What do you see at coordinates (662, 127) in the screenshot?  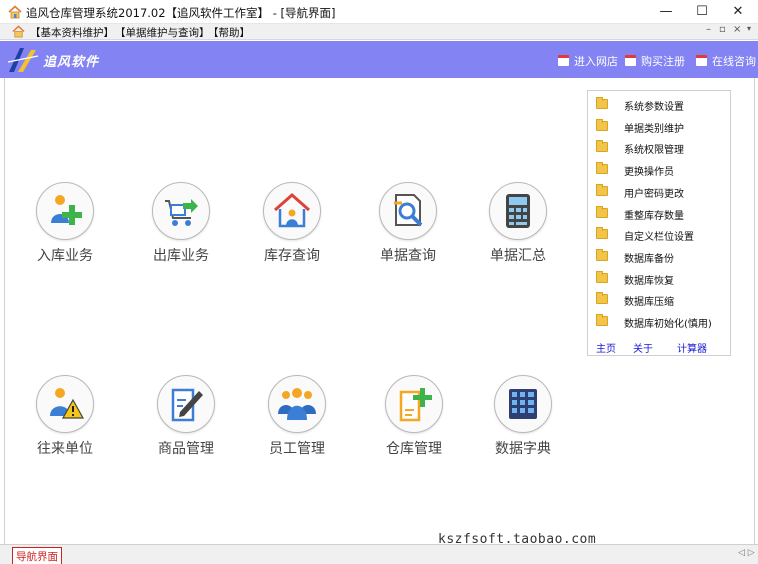 I see `panel-item-document-types: 单据类别维护` at bounding box center [662, 127].